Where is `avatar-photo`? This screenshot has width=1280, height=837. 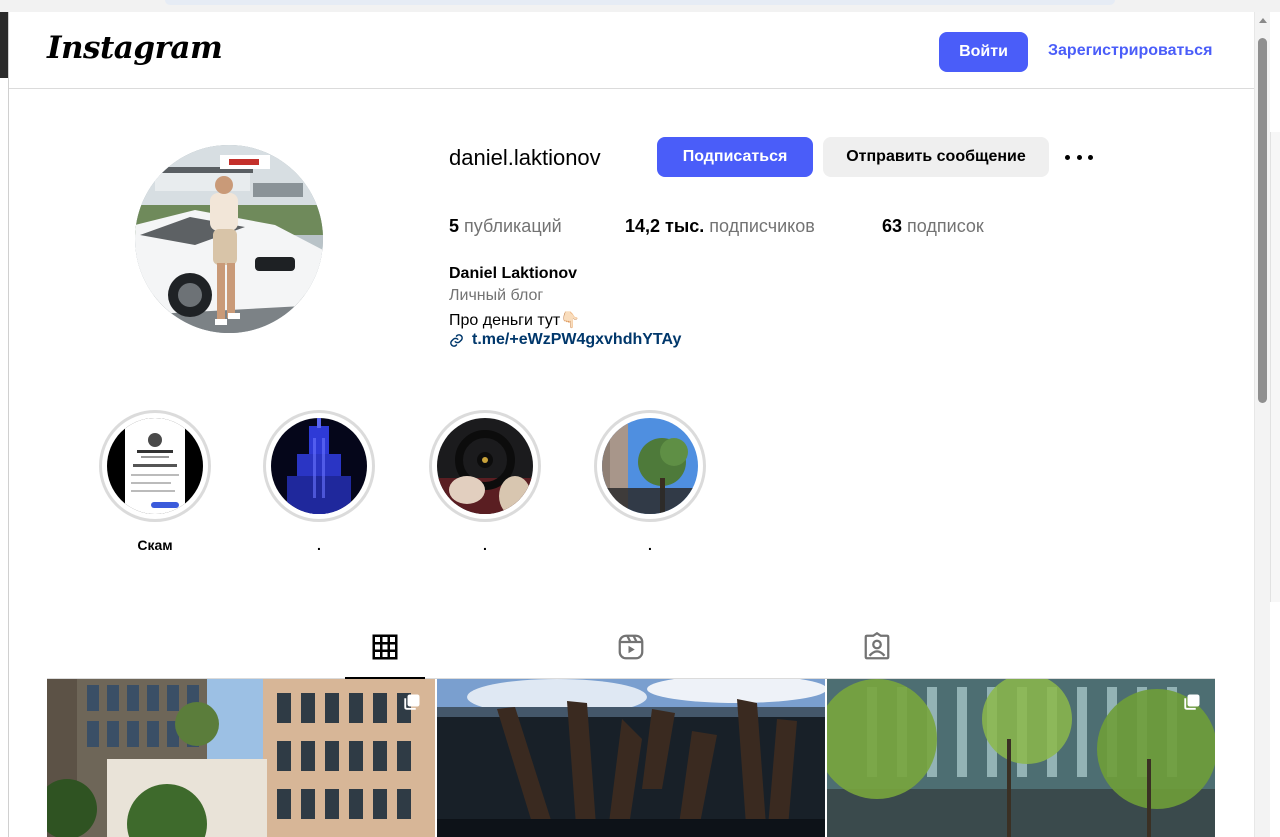 avatar-photo is located at coordinates (229, 239).